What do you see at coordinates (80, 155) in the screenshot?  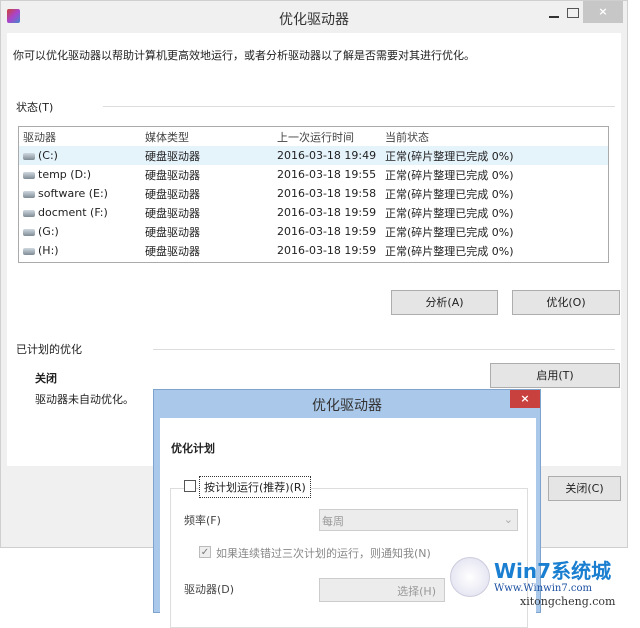 I see `drive-drive: (C:)` at bounding box center [80, 155].